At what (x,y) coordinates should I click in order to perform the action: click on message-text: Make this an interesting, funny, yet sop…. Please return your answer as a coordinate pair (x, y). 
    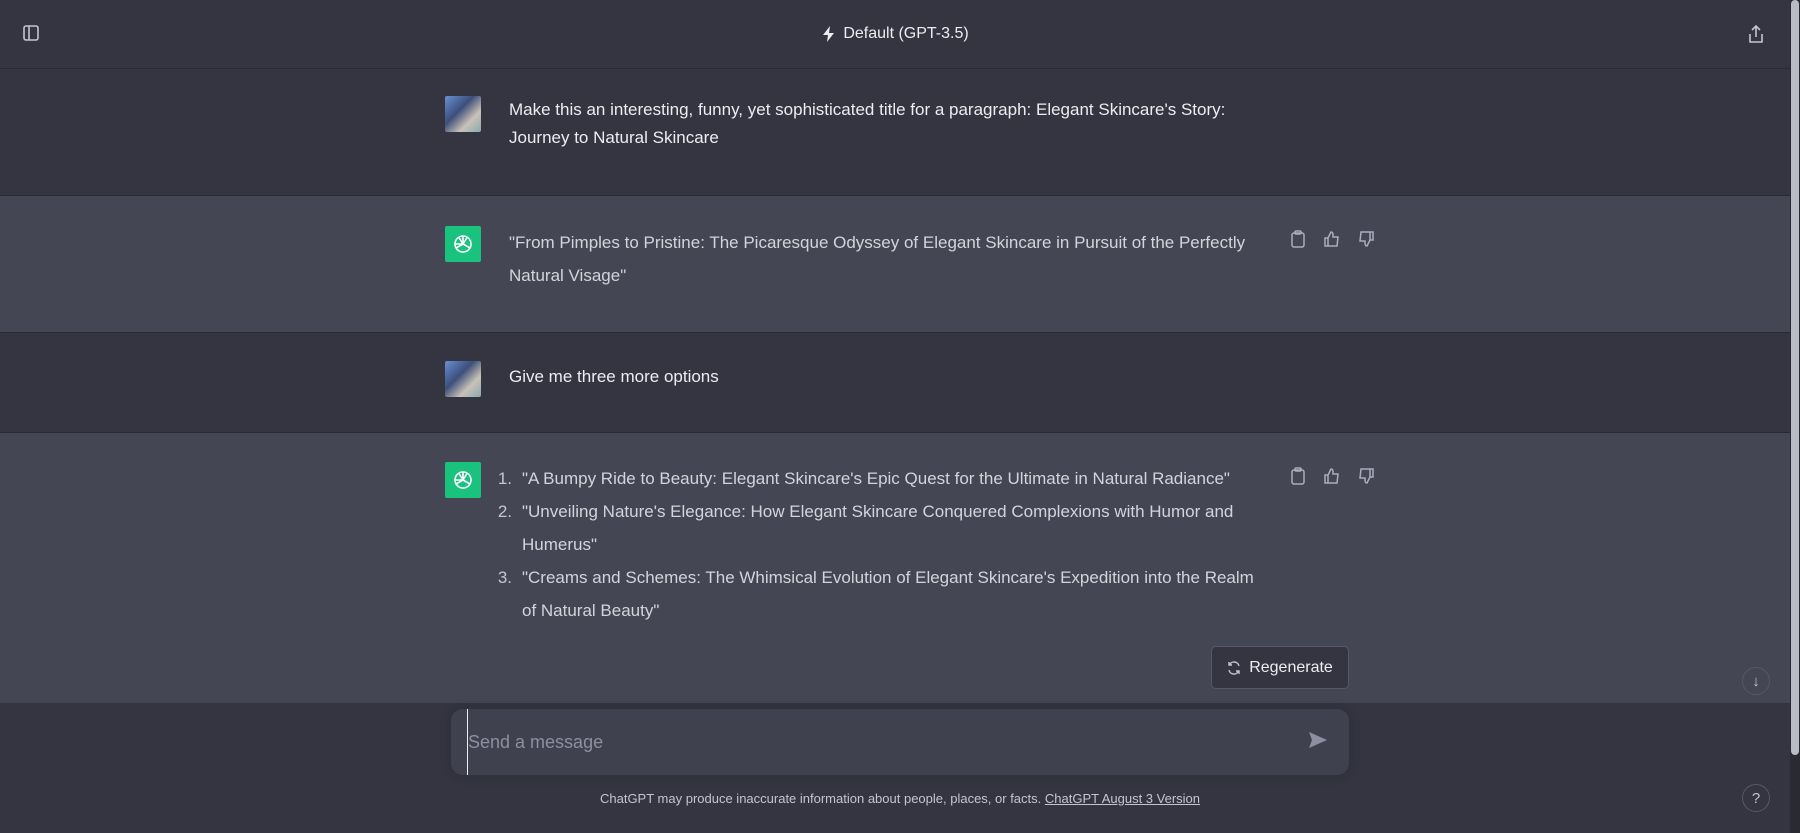
    Looking at the image, I should click on (867, 123).